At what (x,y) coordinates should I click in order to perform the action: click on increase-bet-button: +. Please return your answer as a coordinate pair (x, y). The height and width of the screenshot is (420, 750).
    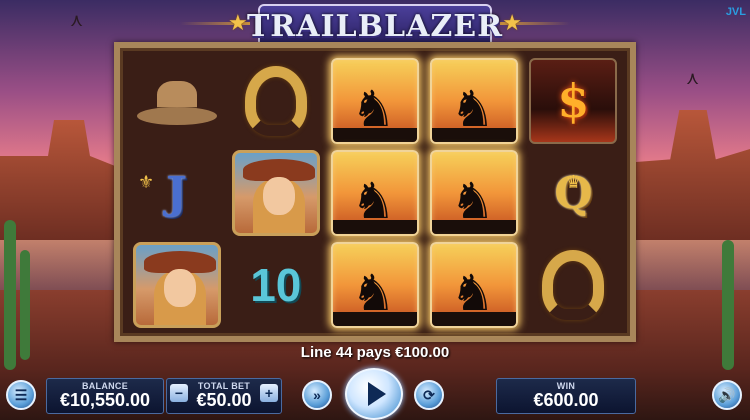
    Looking at the image, I should click on (269, 393).